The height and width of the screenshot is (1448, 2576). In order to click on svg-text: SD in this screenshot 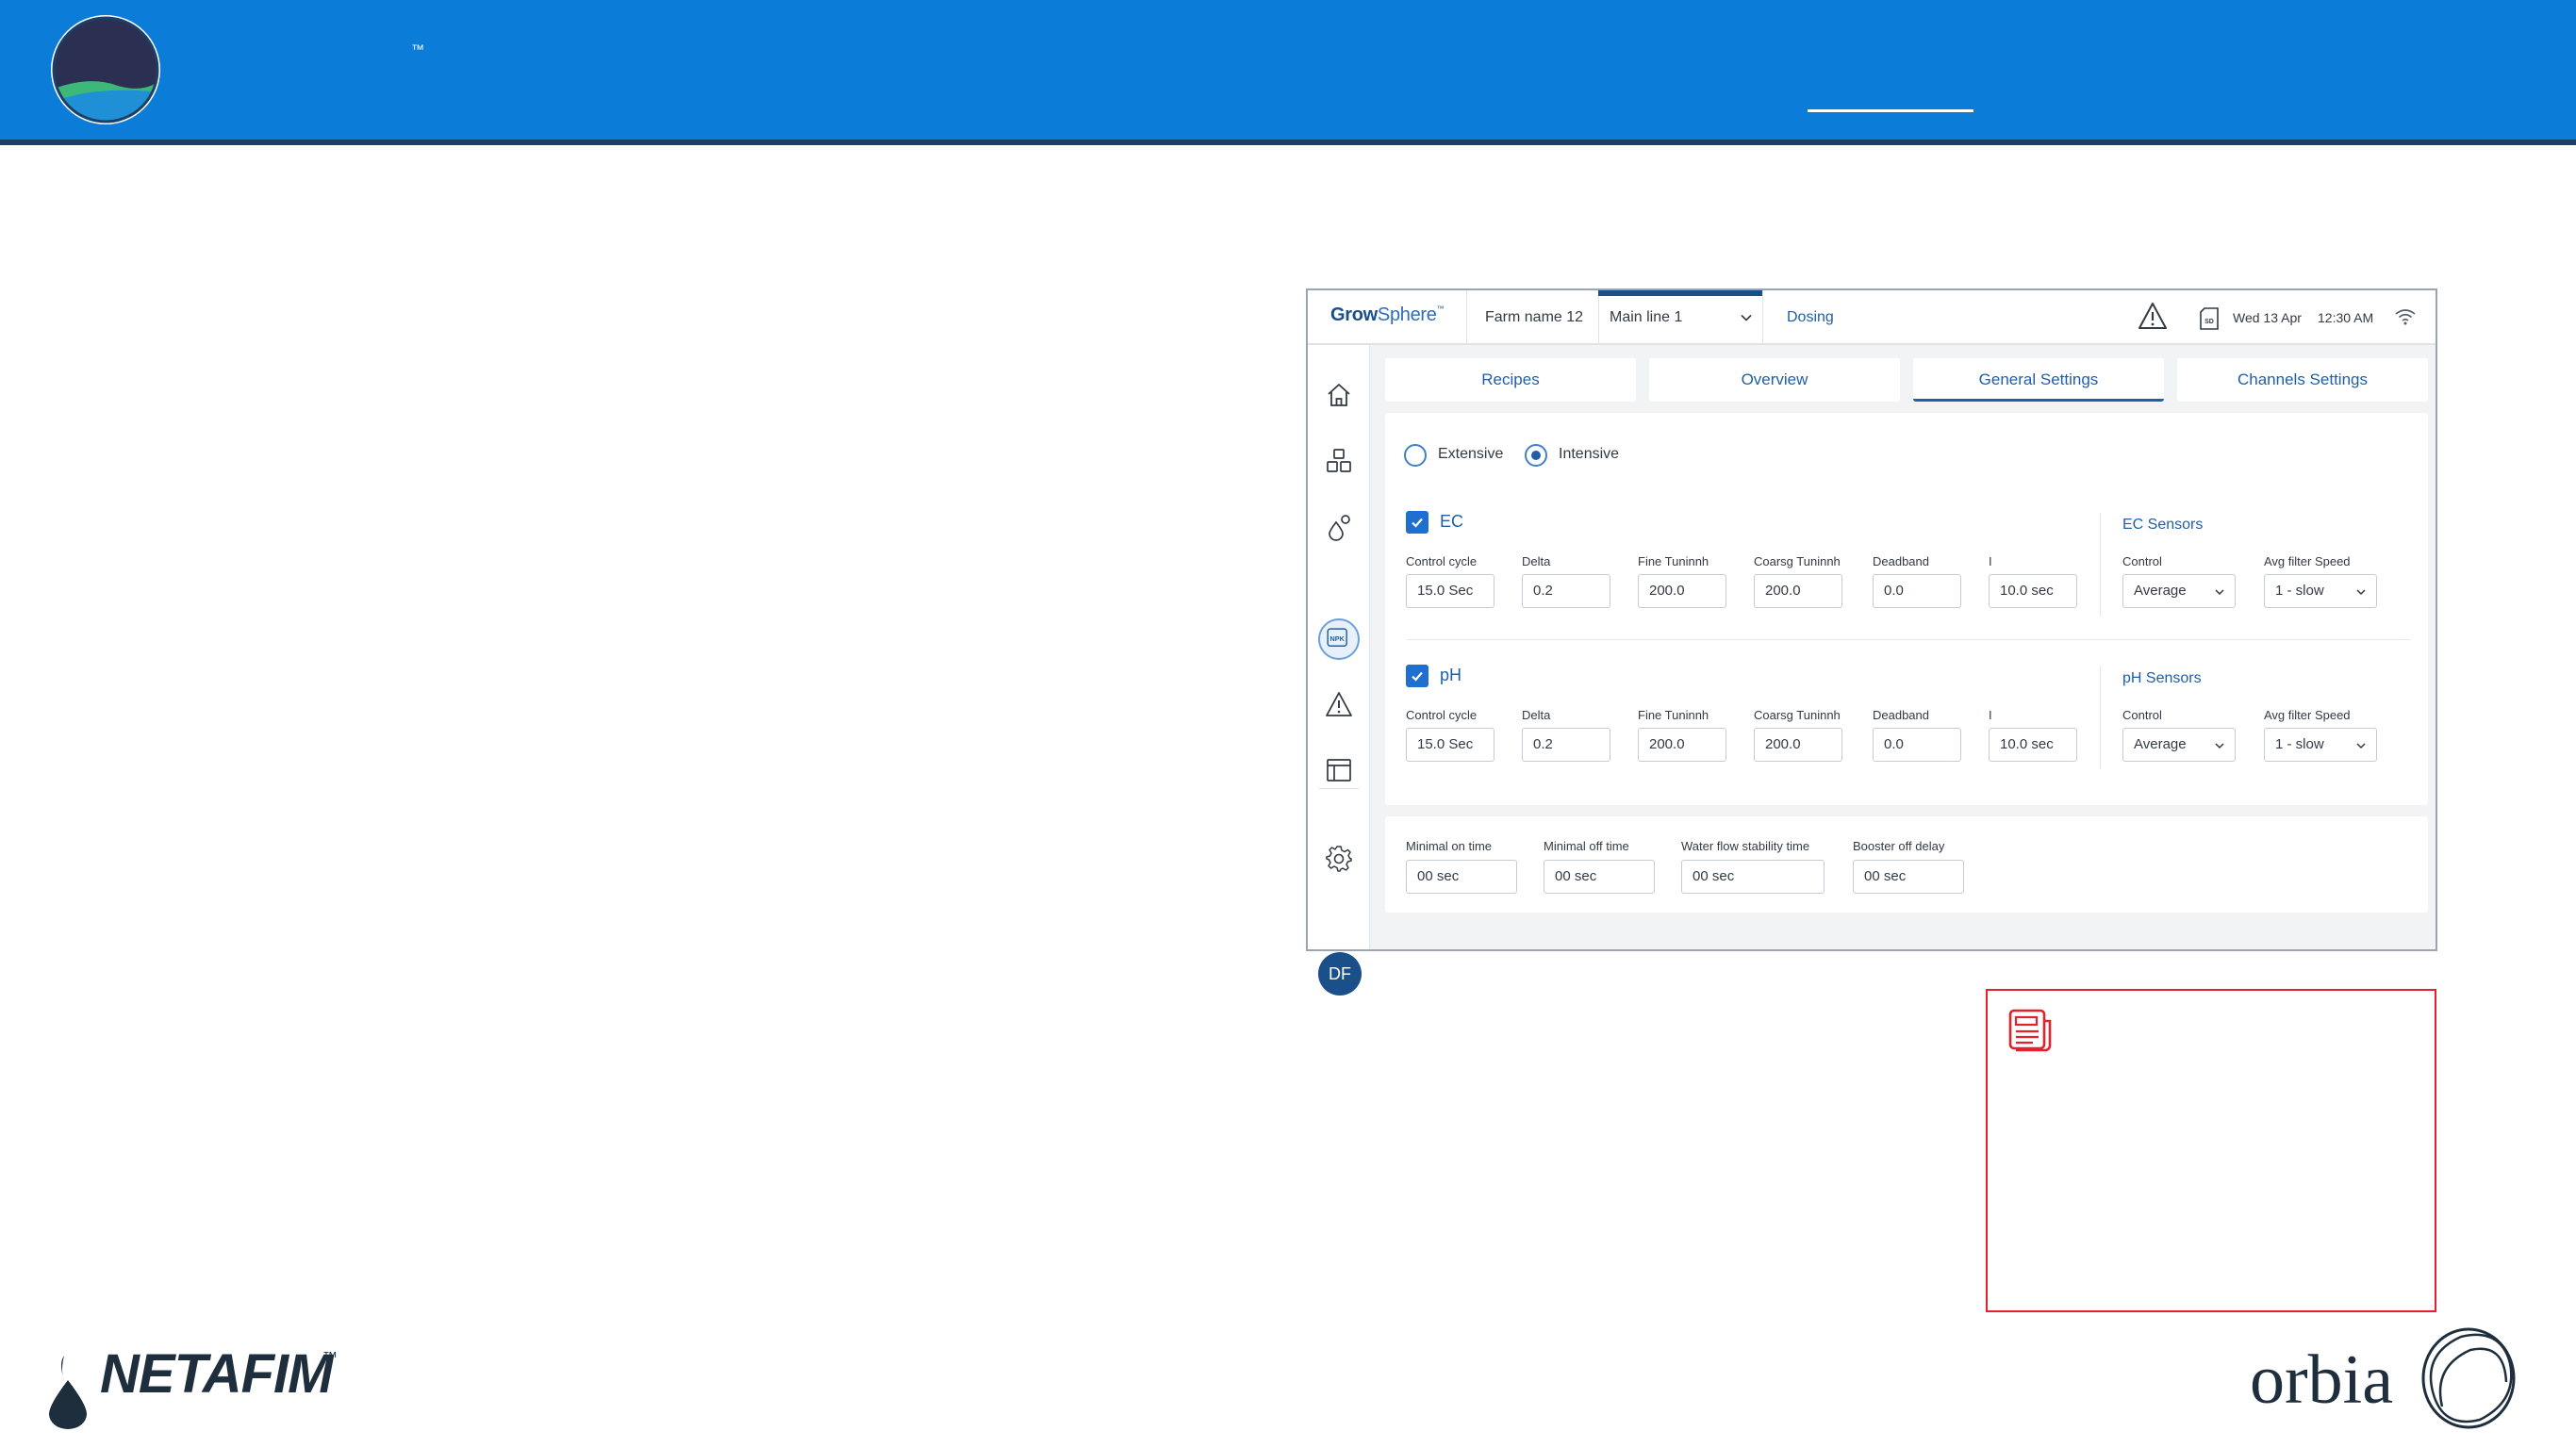, I will do `click(2209, 322)`.